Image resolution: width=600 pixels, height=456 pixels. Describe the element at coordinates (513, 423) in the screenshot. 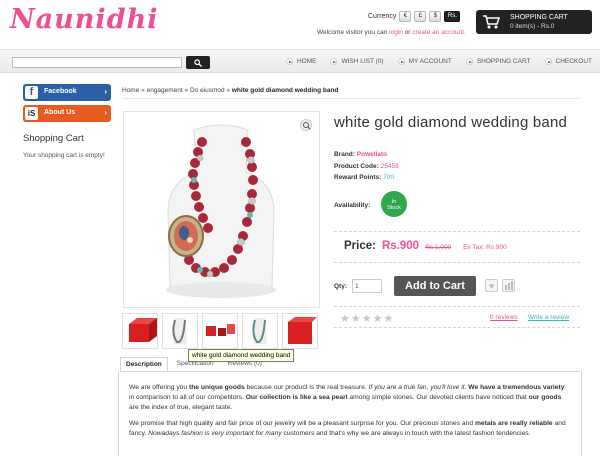

I see `description-text: metals are really reliable` at that location.